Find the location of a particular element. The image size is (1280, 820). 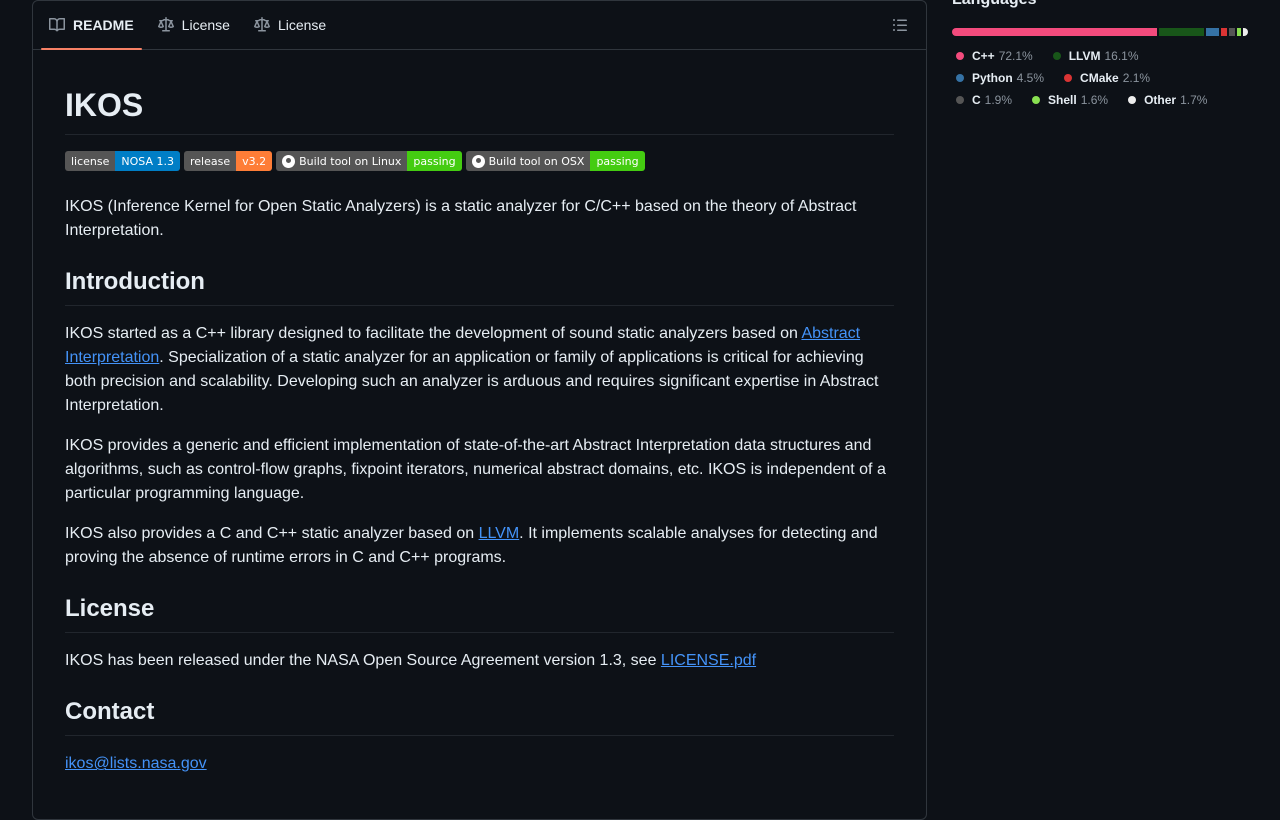

language-cmake: CMake 2.1% is located at coordinates (1105, 78).